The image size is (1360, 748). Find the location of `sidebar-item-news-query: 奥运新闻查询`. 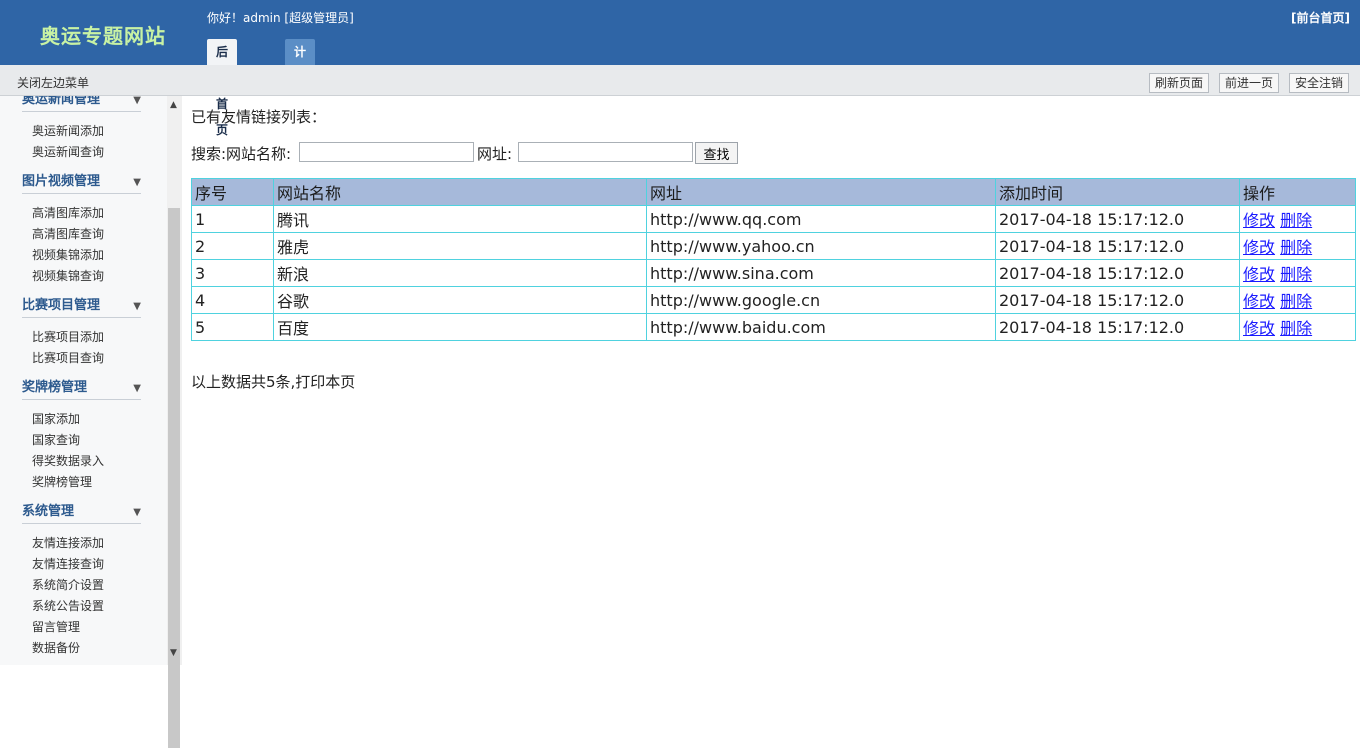

sidebar-item-news-query: 奥运新闻查询 is located at coordinates (86, 152).